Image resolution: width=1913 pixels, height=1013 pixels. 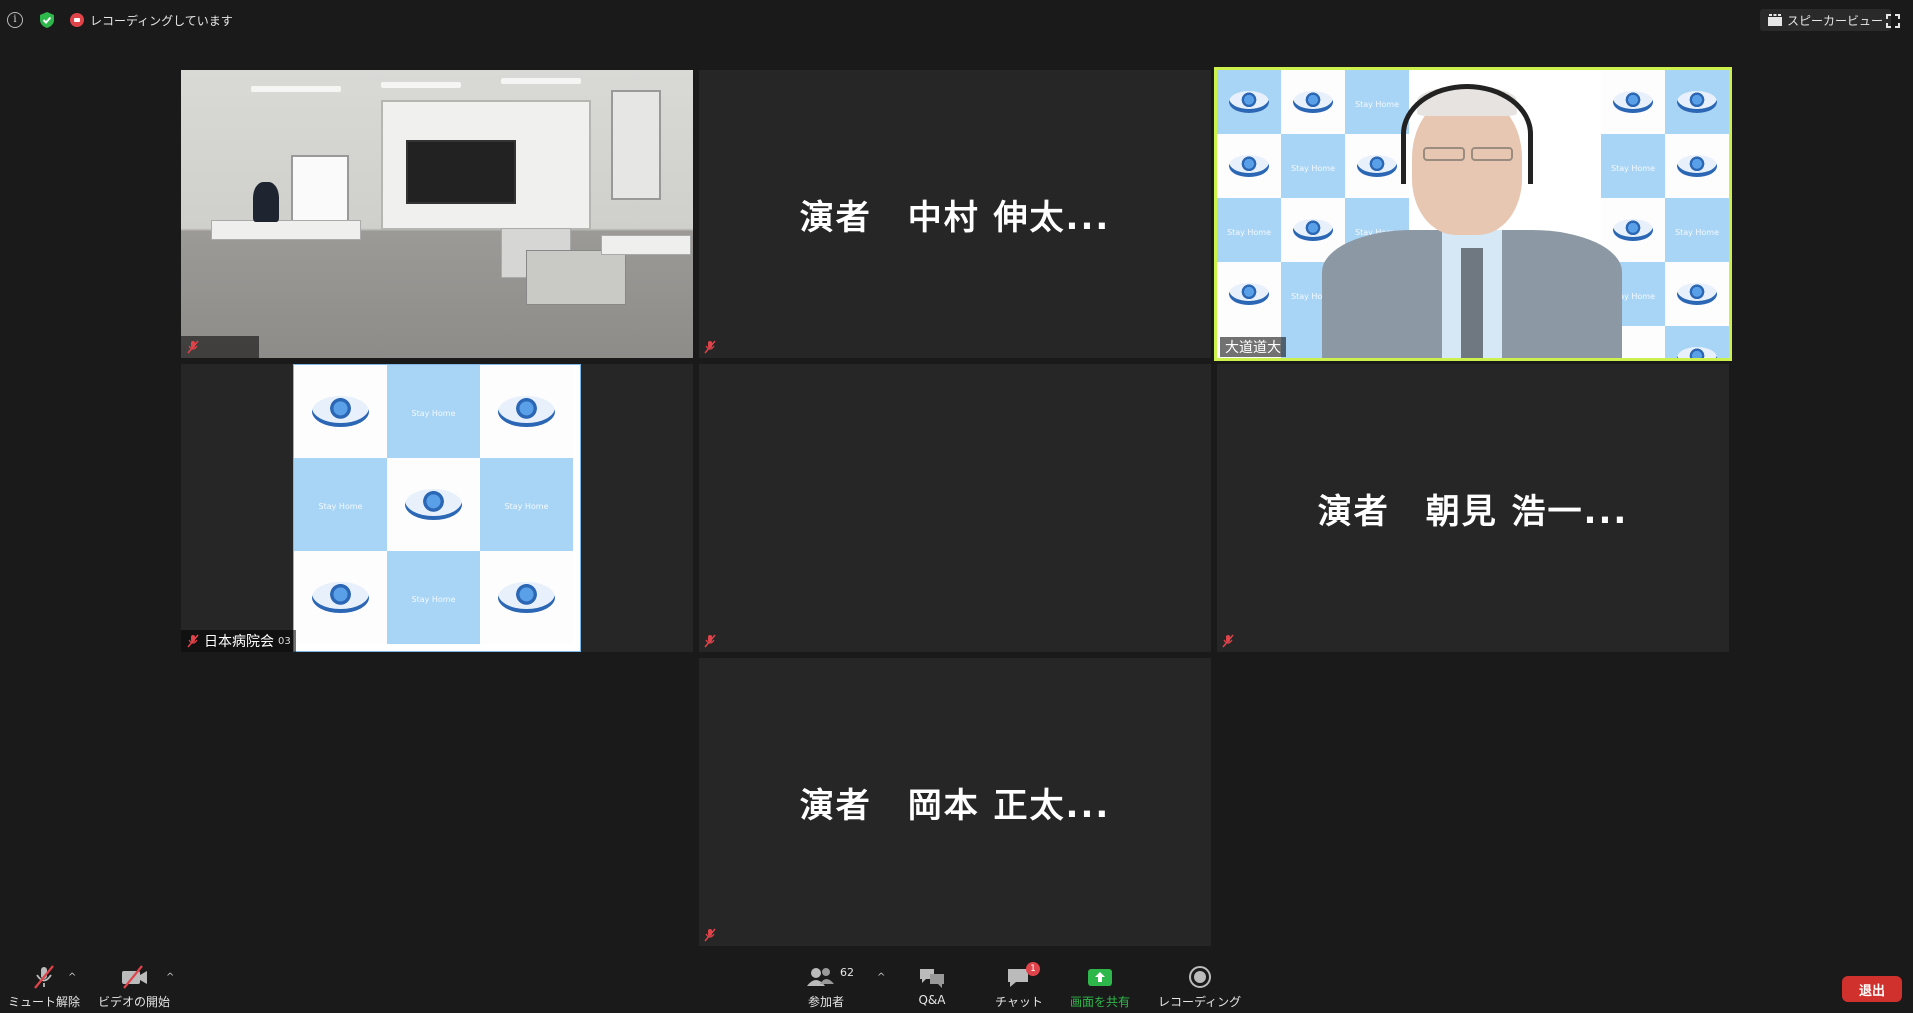 I want to click on participant-name: 大道道大, so click(x=1253, y=348).